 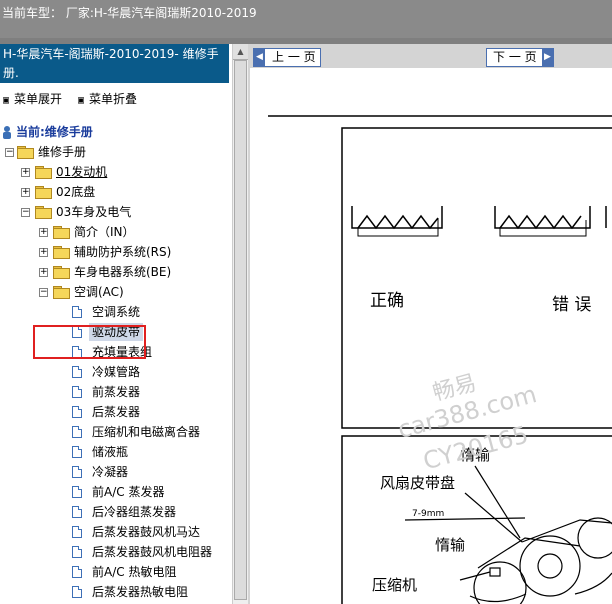 I want to click on tree-leaf-front-evaporator: 前蒸发器, so click(x=115, y=392).